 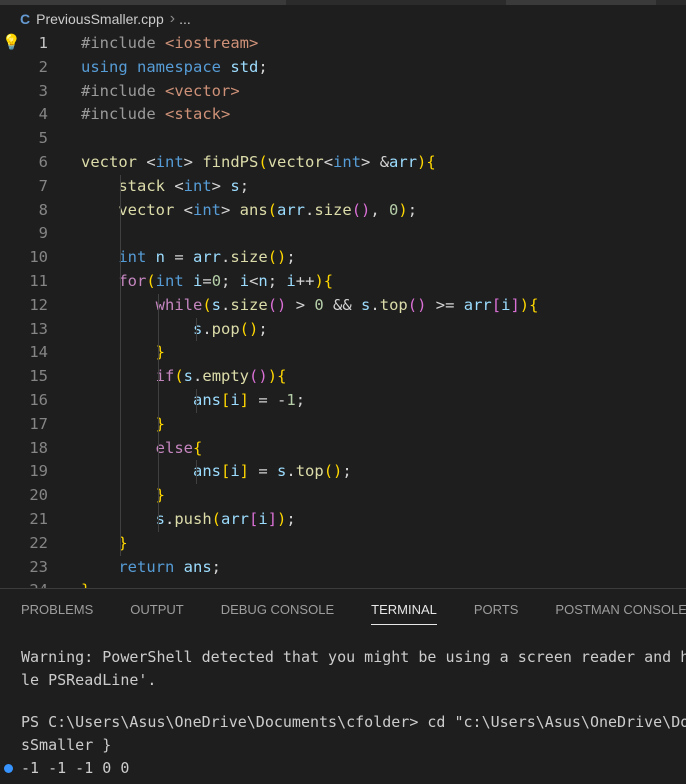 What do you see at coordinates (343, 568) in the screenshot?
I see `code-line: 23 return ans;` at bounding box center [343, 568].